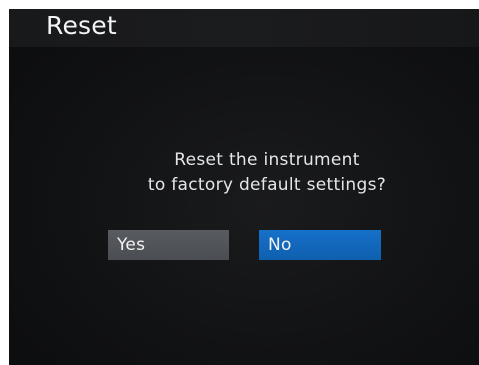  Describe the element at coordinates (267, 160) in the screenshot. I see `dialog-message-line-1: Reset the instrument` at that location.